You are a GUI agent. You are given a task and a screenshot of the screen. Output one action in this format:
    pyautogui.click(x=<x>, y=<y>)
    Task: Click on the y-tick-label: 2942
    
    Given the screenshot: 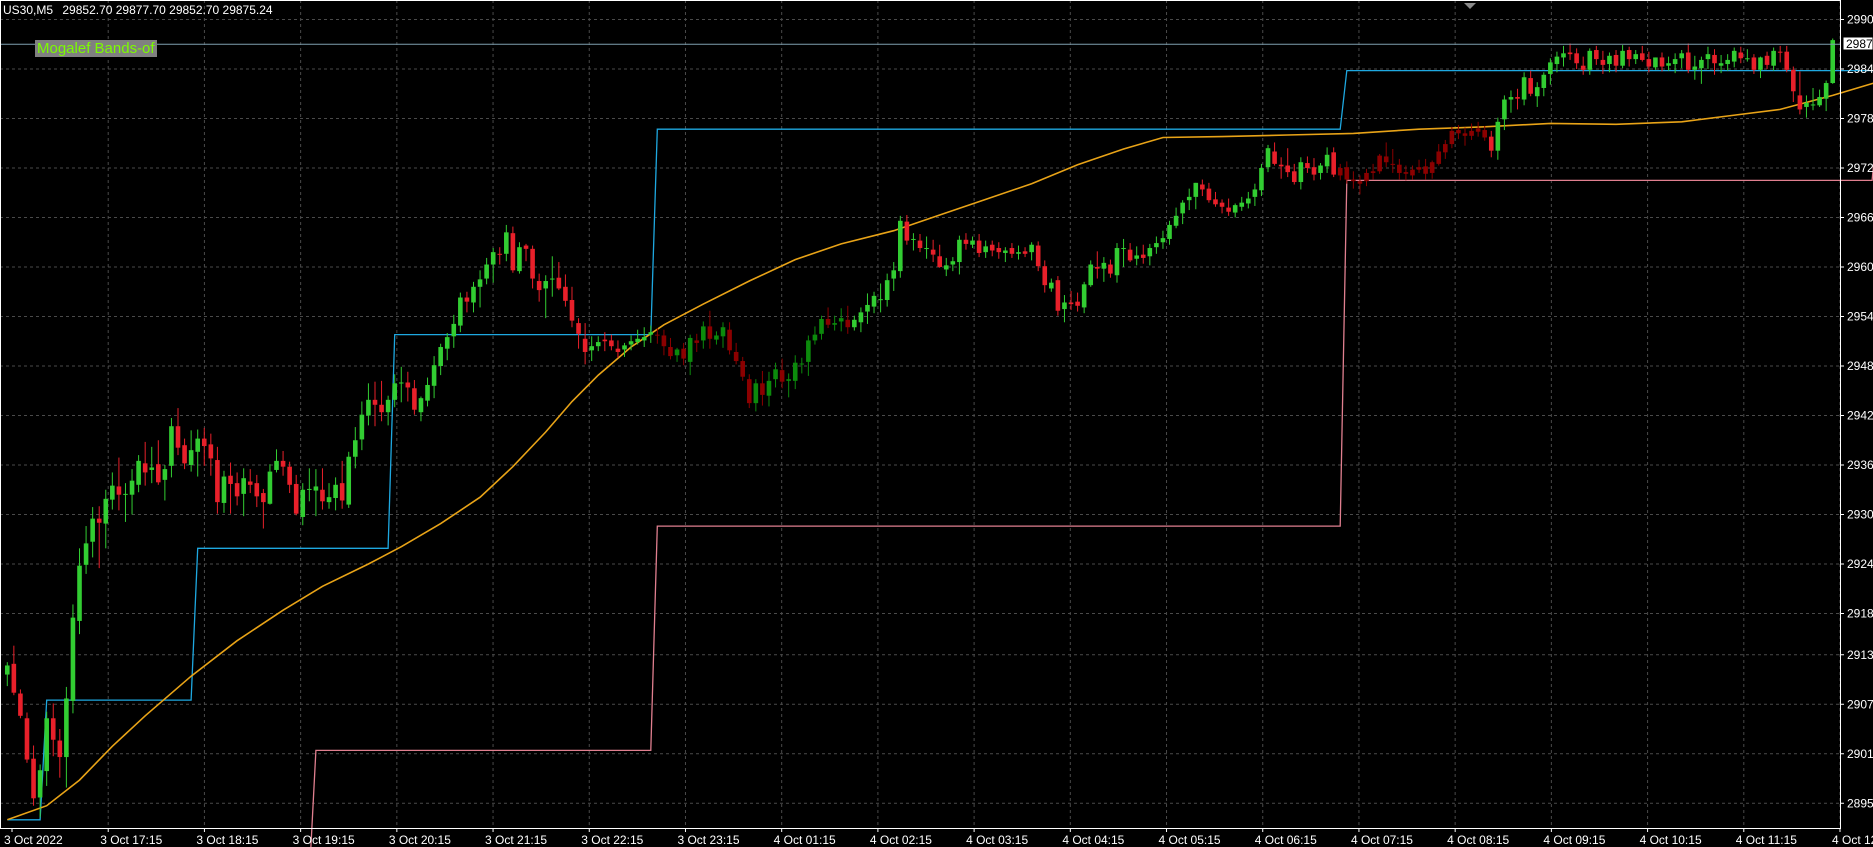 What is the action you would take?
    pyautogui.click(x=1860, y=416)
    